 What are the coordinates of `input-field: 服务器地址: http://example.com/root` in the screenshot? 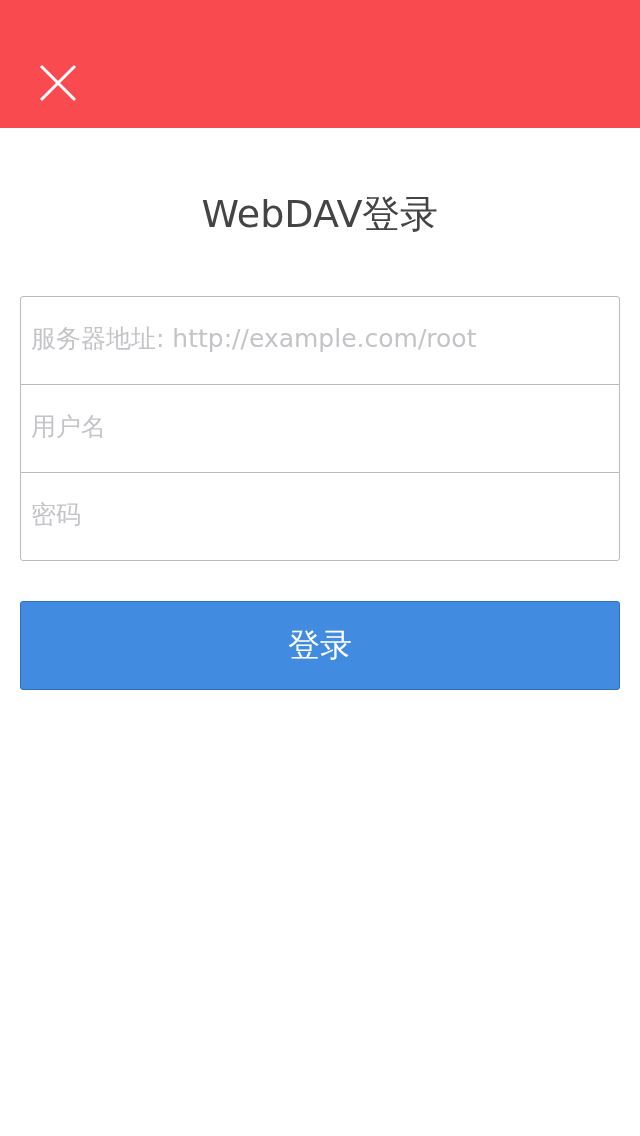 It's located at (320, 340).